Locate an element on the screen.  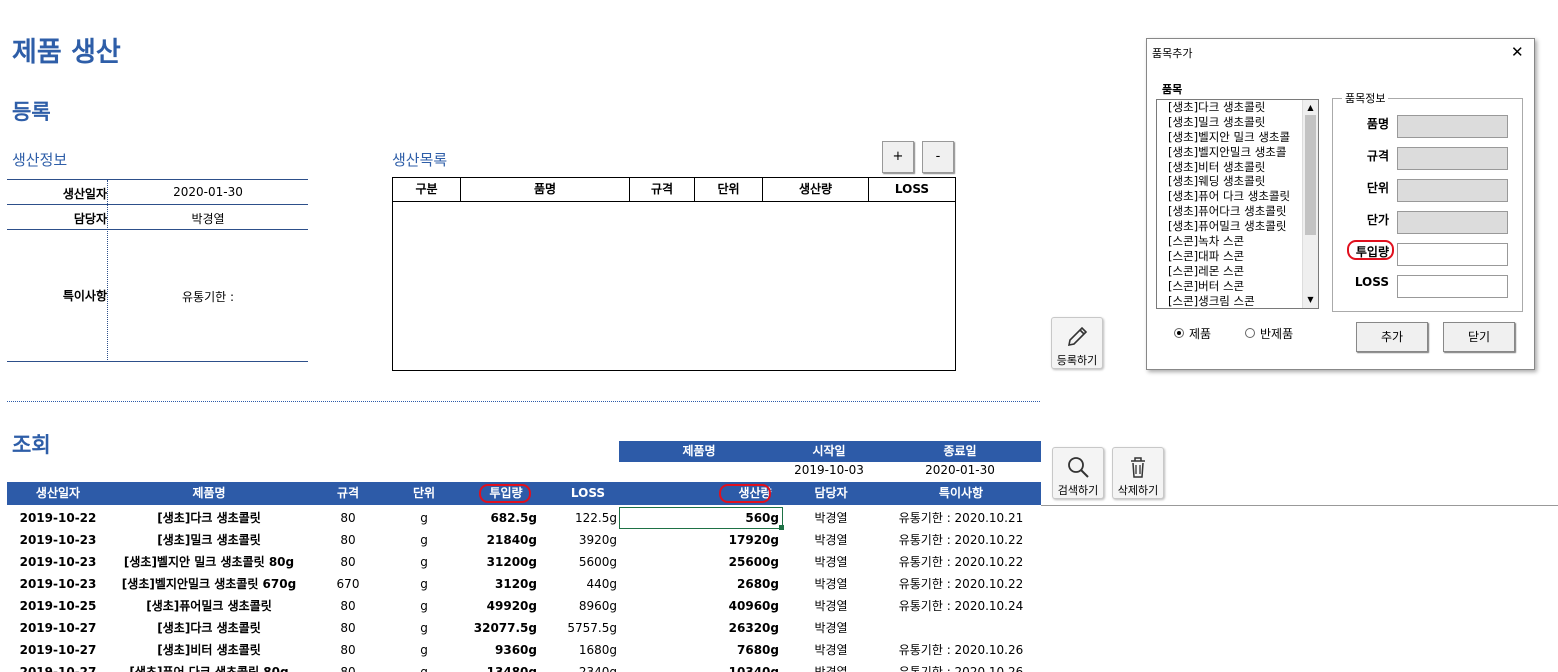
item-price-field is located at coordinates (1452, 222).